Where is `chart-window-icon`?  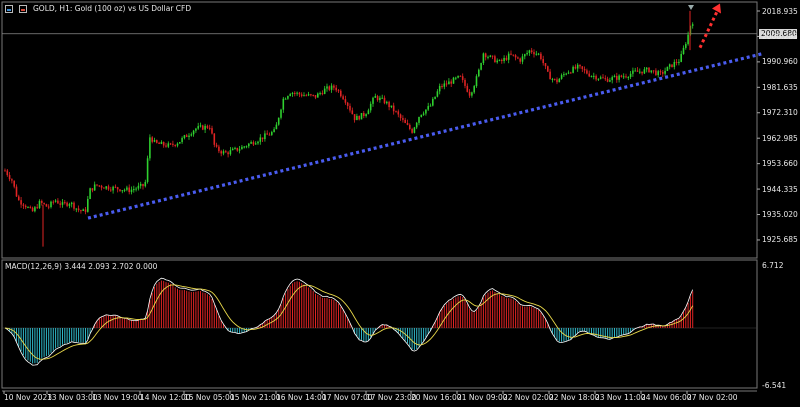 chart-window-icon is located at coordinates (9, 8).